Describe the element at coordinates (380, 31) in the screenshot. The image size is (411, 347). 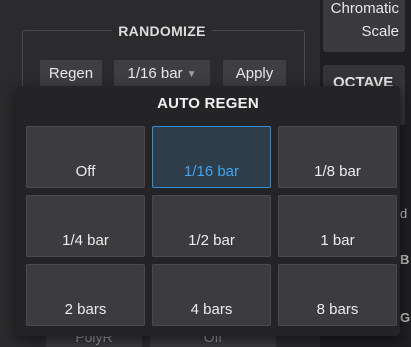
I see `scale-label: Scale` at that location.